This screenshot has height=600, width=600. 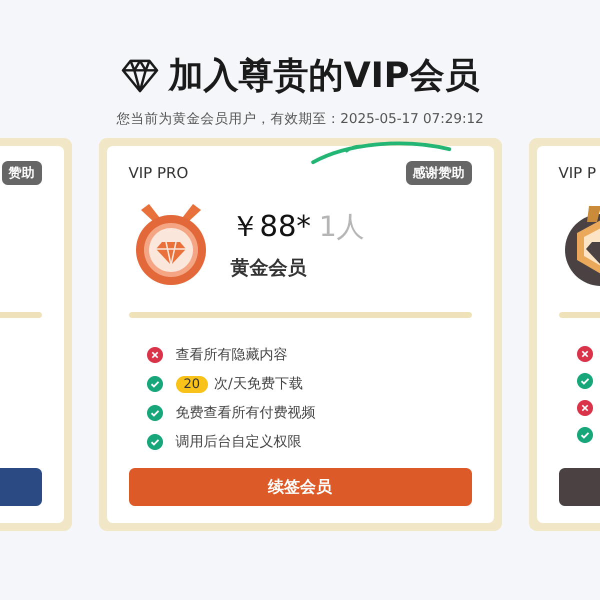 What do you see at coordinates (246, 413) in the screenshot?
I see `feature-text: 免费查看所有付费视频` at bounding box center [246, 413].